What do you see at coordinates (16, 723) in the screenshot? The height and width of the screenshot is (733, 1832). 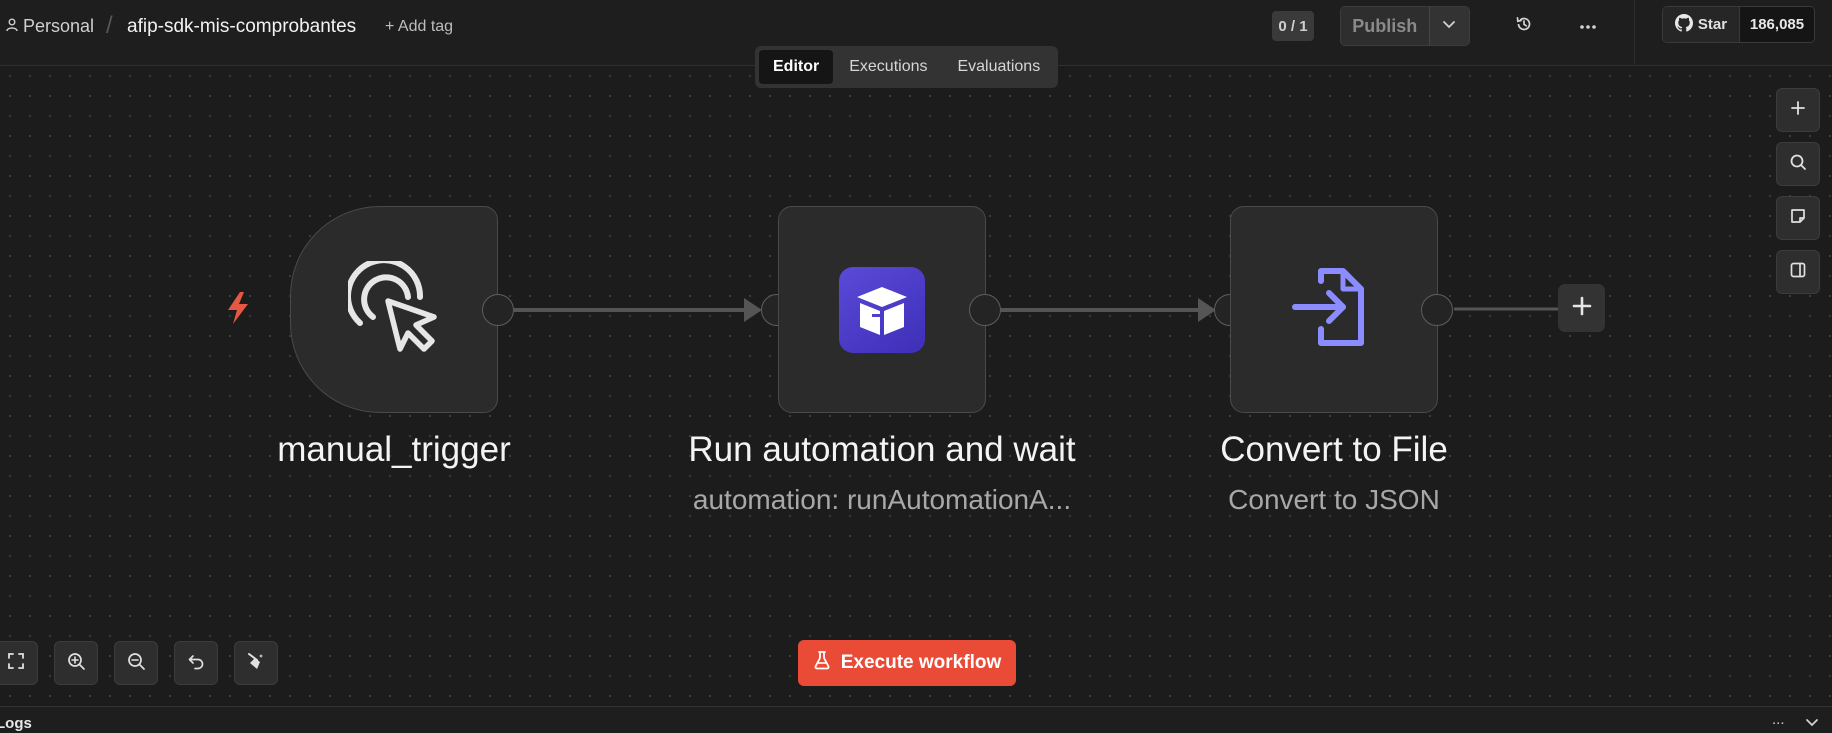 I see `logs-label: Logs` at bounding box center [16, 723].